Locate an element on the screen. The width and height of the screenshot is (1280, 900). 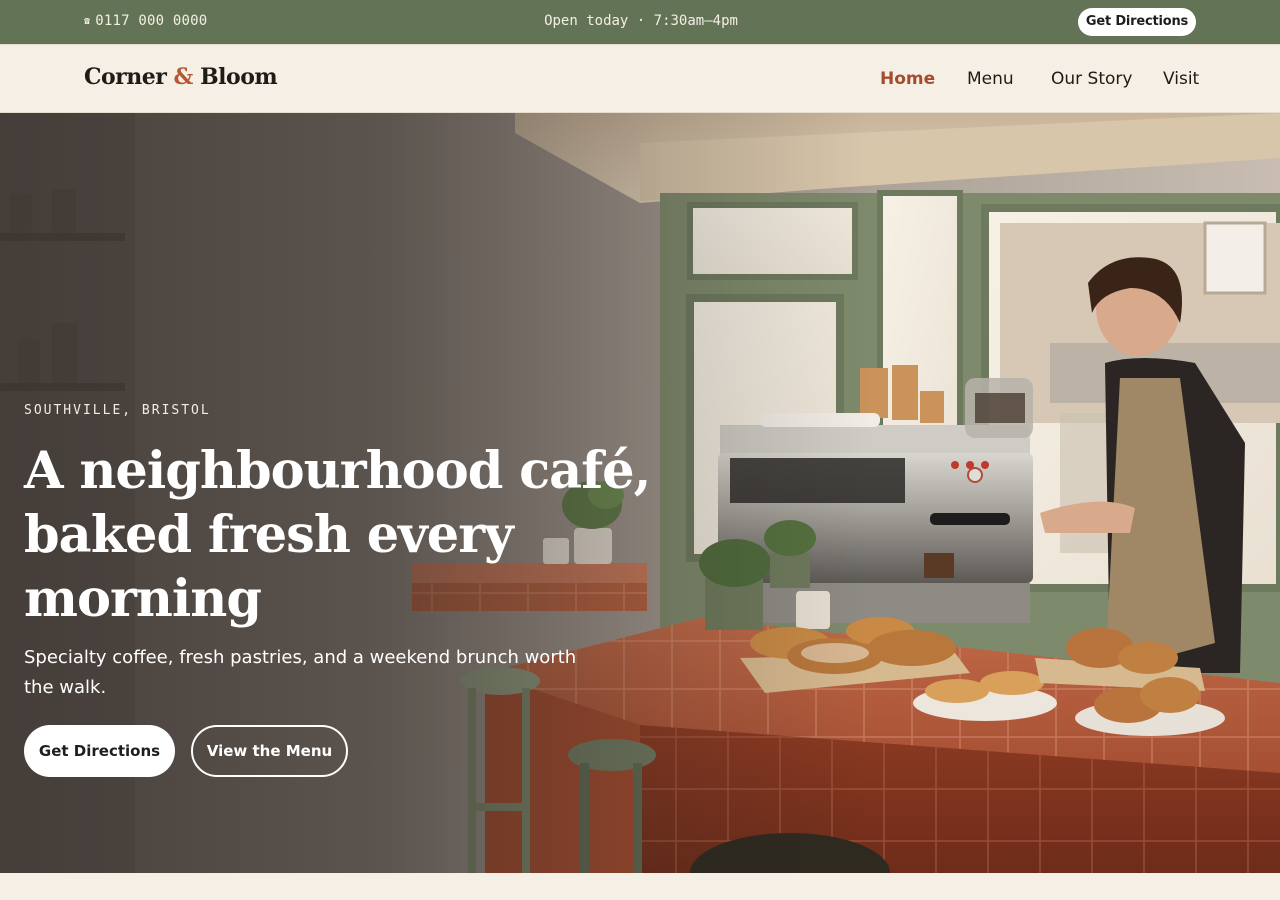
next-section-peek is located at coordinates (640, 886).